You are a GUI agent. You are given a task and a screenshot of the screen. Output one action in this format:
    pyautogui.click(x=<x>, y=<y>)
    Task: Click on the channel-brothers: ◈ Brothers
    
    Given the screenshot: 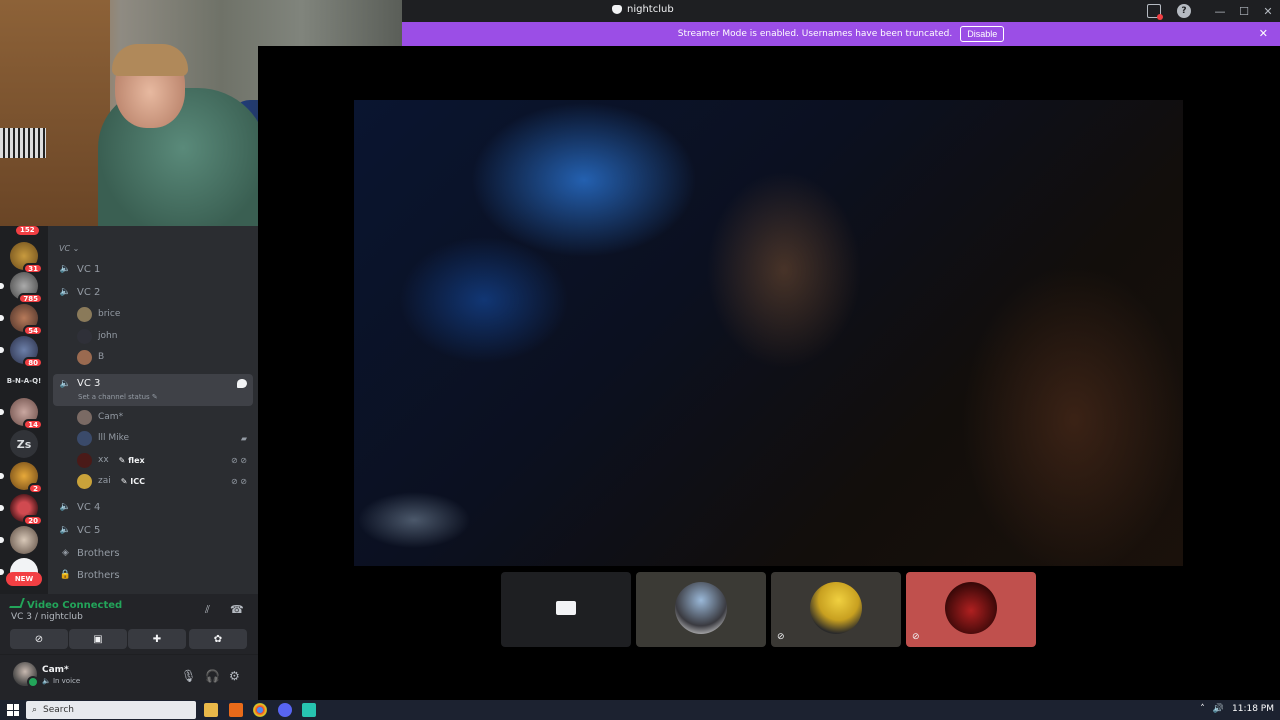 What is the action you would take?
    pyautogui.click(x=153, y=553)
    